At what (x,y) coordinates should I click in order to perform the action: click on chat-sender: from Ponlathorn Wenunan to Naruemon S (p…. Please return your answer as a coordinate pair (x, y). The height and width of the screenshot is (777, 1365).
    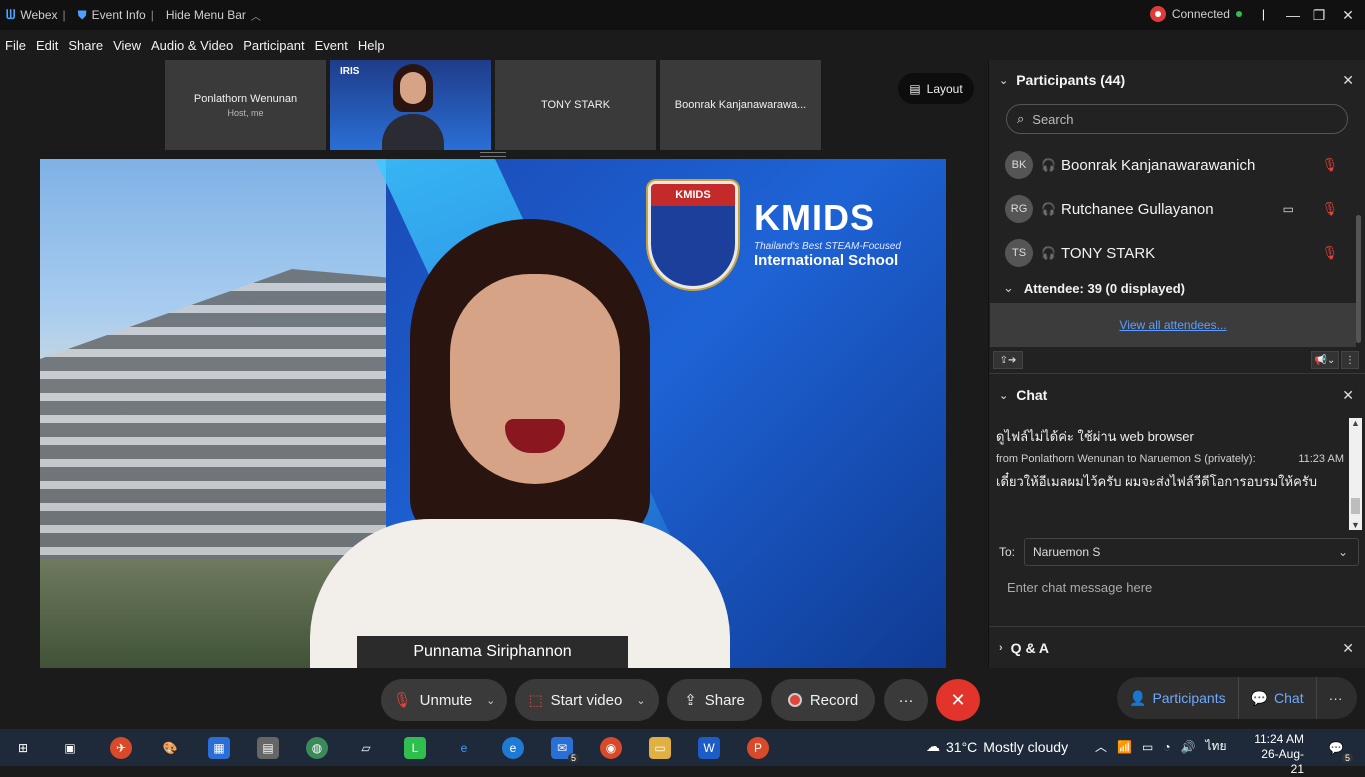
    Looking at the image, I should click on (1126, 459).